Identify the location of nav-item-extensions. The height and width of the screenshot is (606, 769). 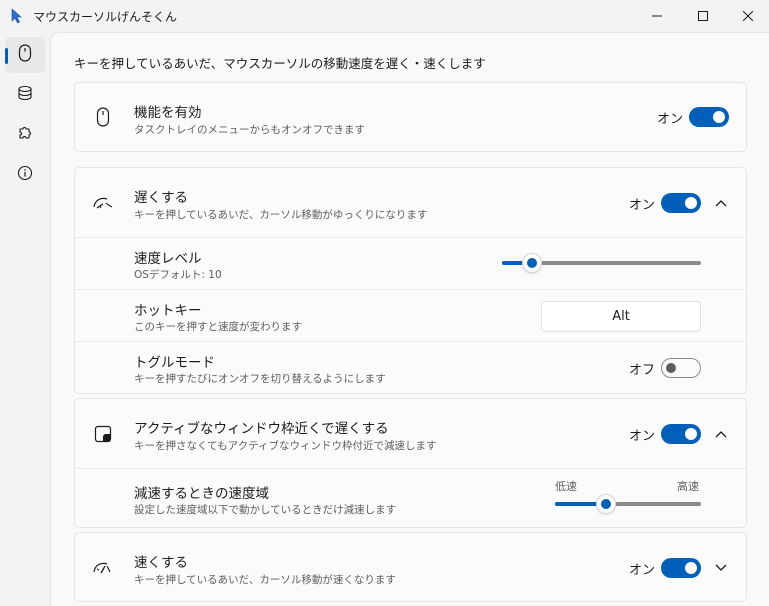
(25, 135).